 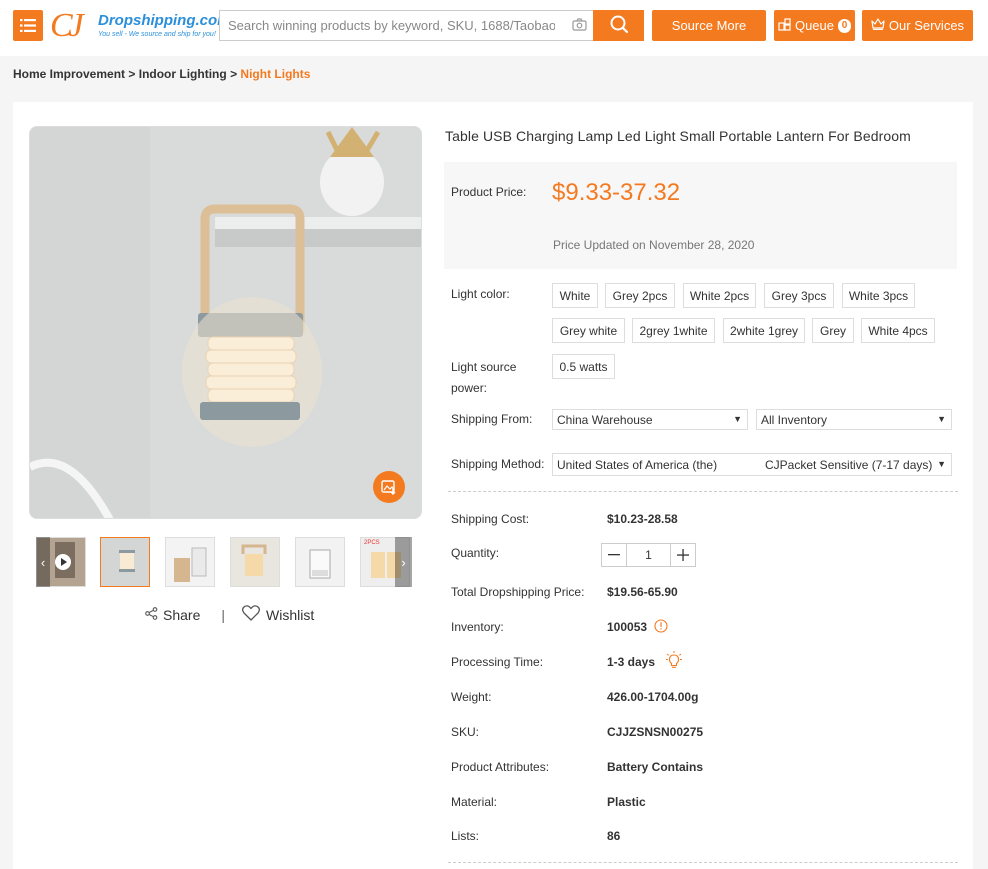 What do you see at coordinates (389, 487) in the screenshot?
I see `image-search-icon` at bounding box center [389, 487].